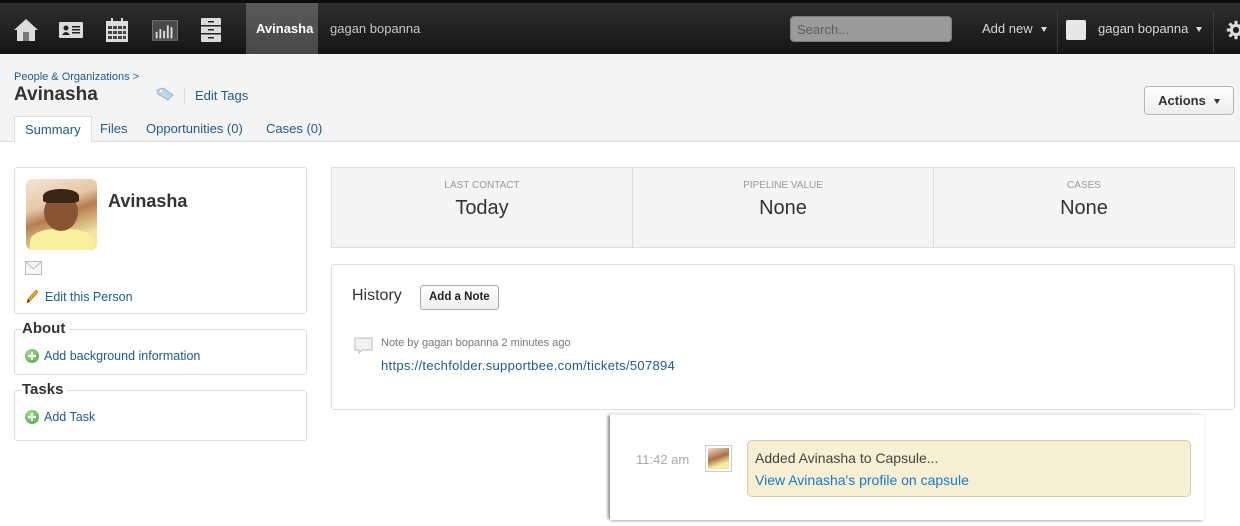  Describe the element at coordinates (1007, 28) in the screenshot. I see `add-new-label: Add new` at that location.